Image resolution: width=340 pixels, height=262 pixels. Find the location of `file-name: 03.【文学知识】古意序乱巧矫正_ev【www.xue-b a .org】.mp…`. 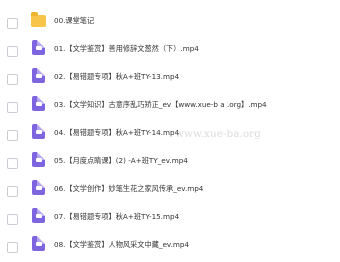

file-name: 03.【文学知识】古意序乱巧矫正_ev【www.xue-b a .org】.mp… is located at coordinates (160, 105).